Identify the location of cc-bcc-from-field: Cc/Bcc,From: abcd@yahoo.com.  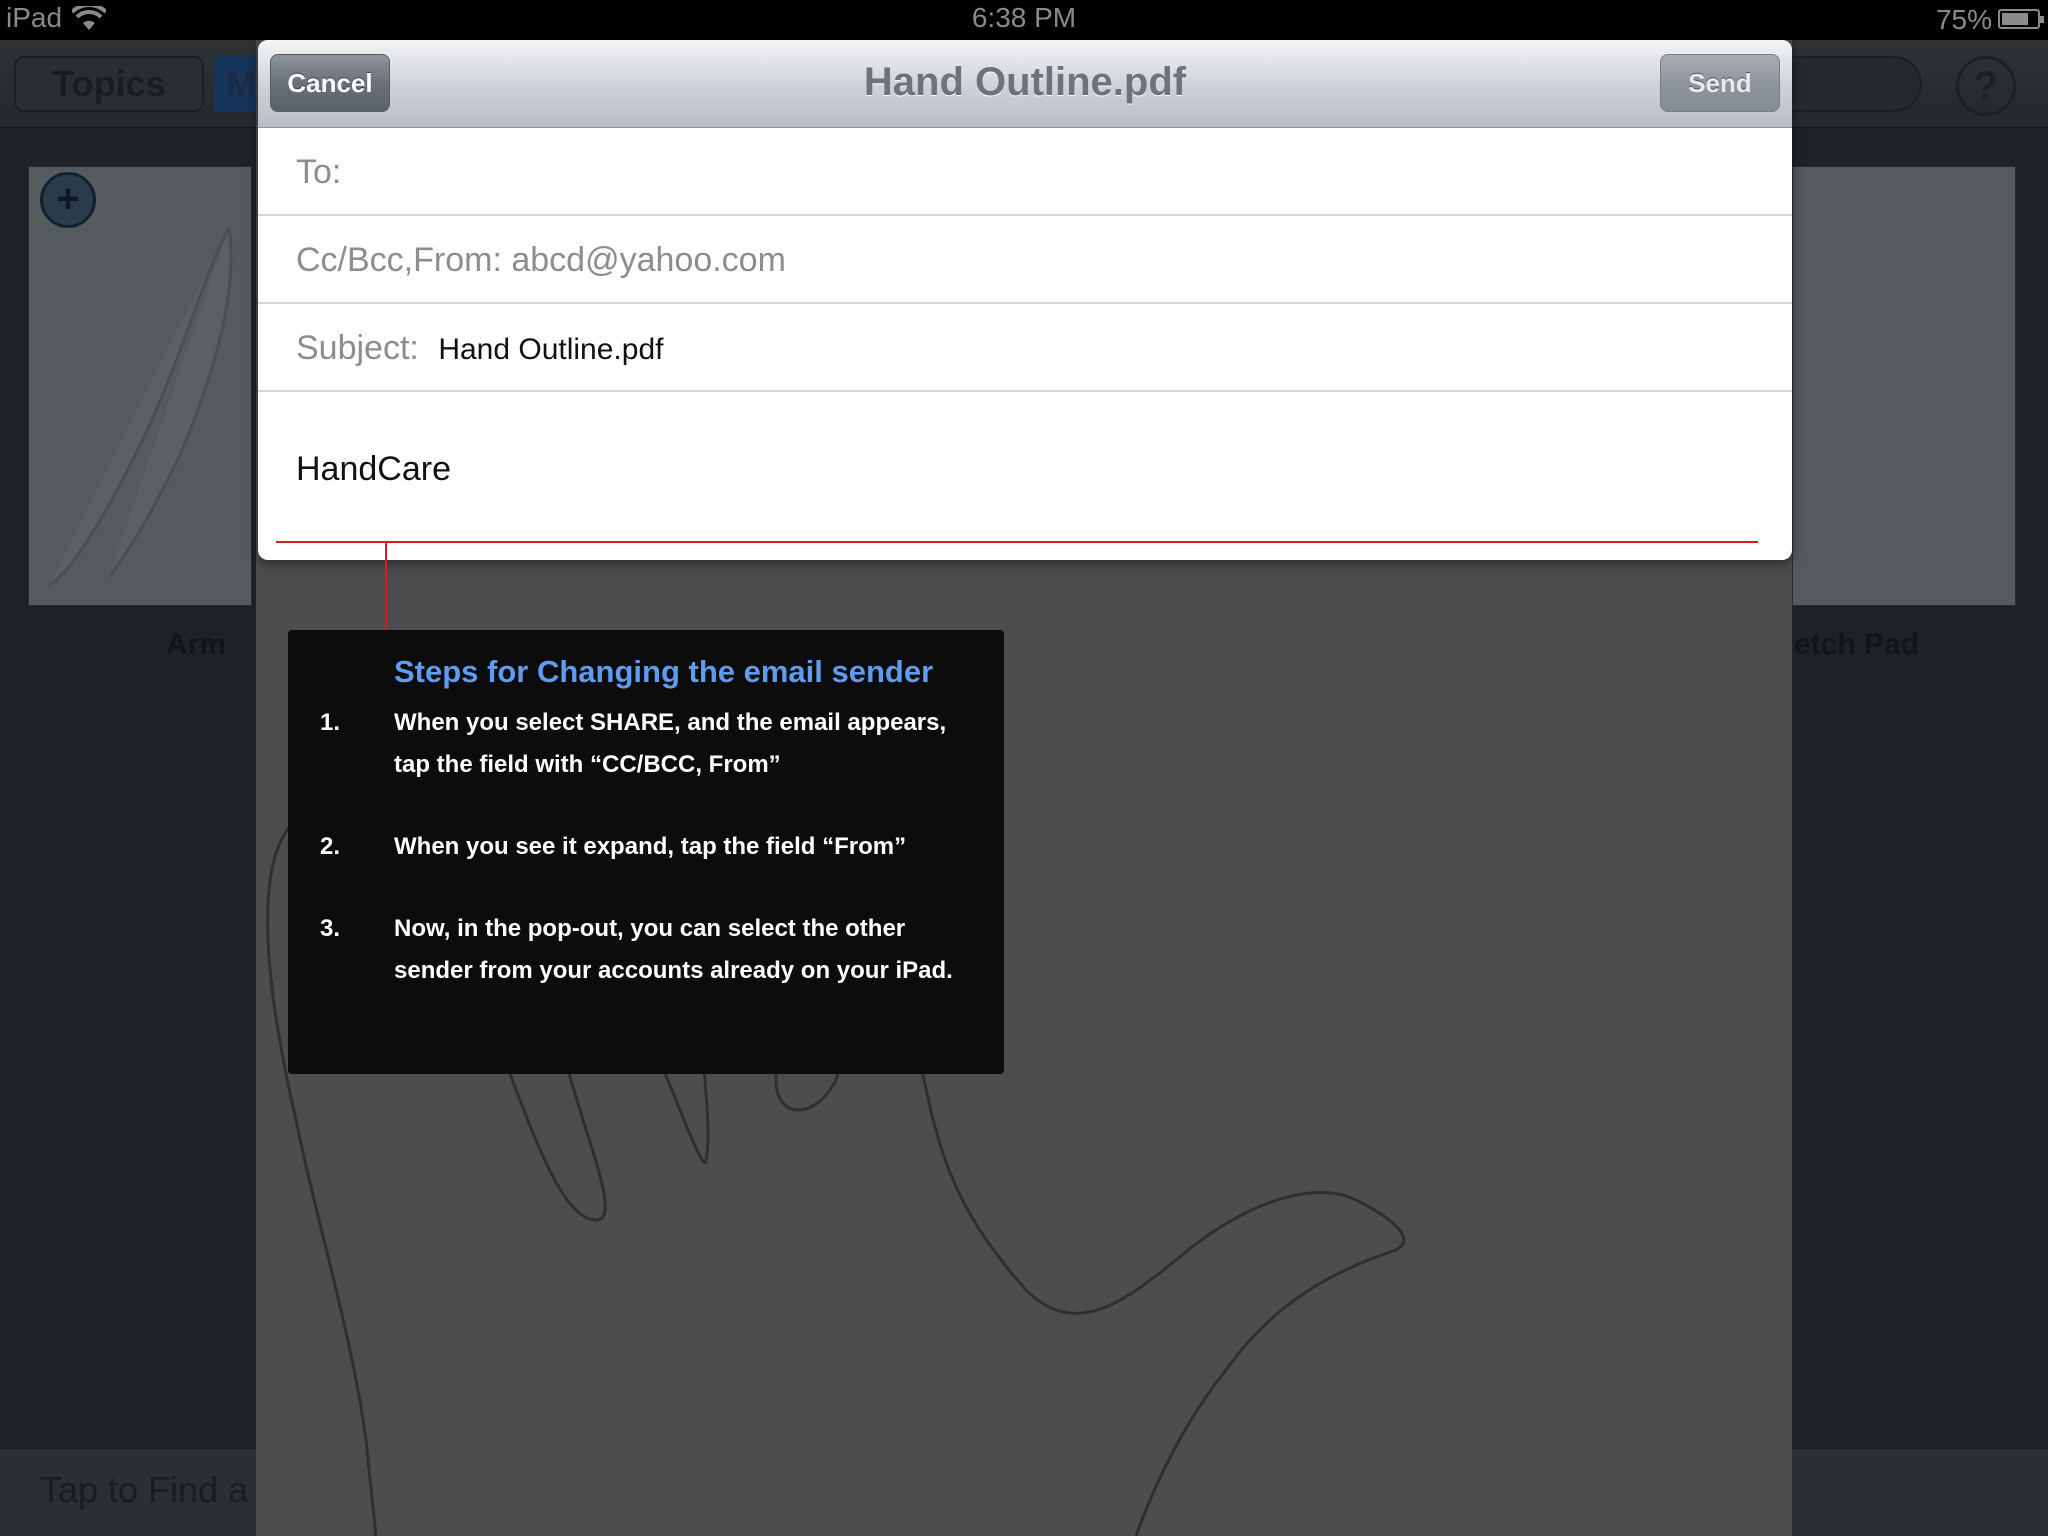
(1025, 260).